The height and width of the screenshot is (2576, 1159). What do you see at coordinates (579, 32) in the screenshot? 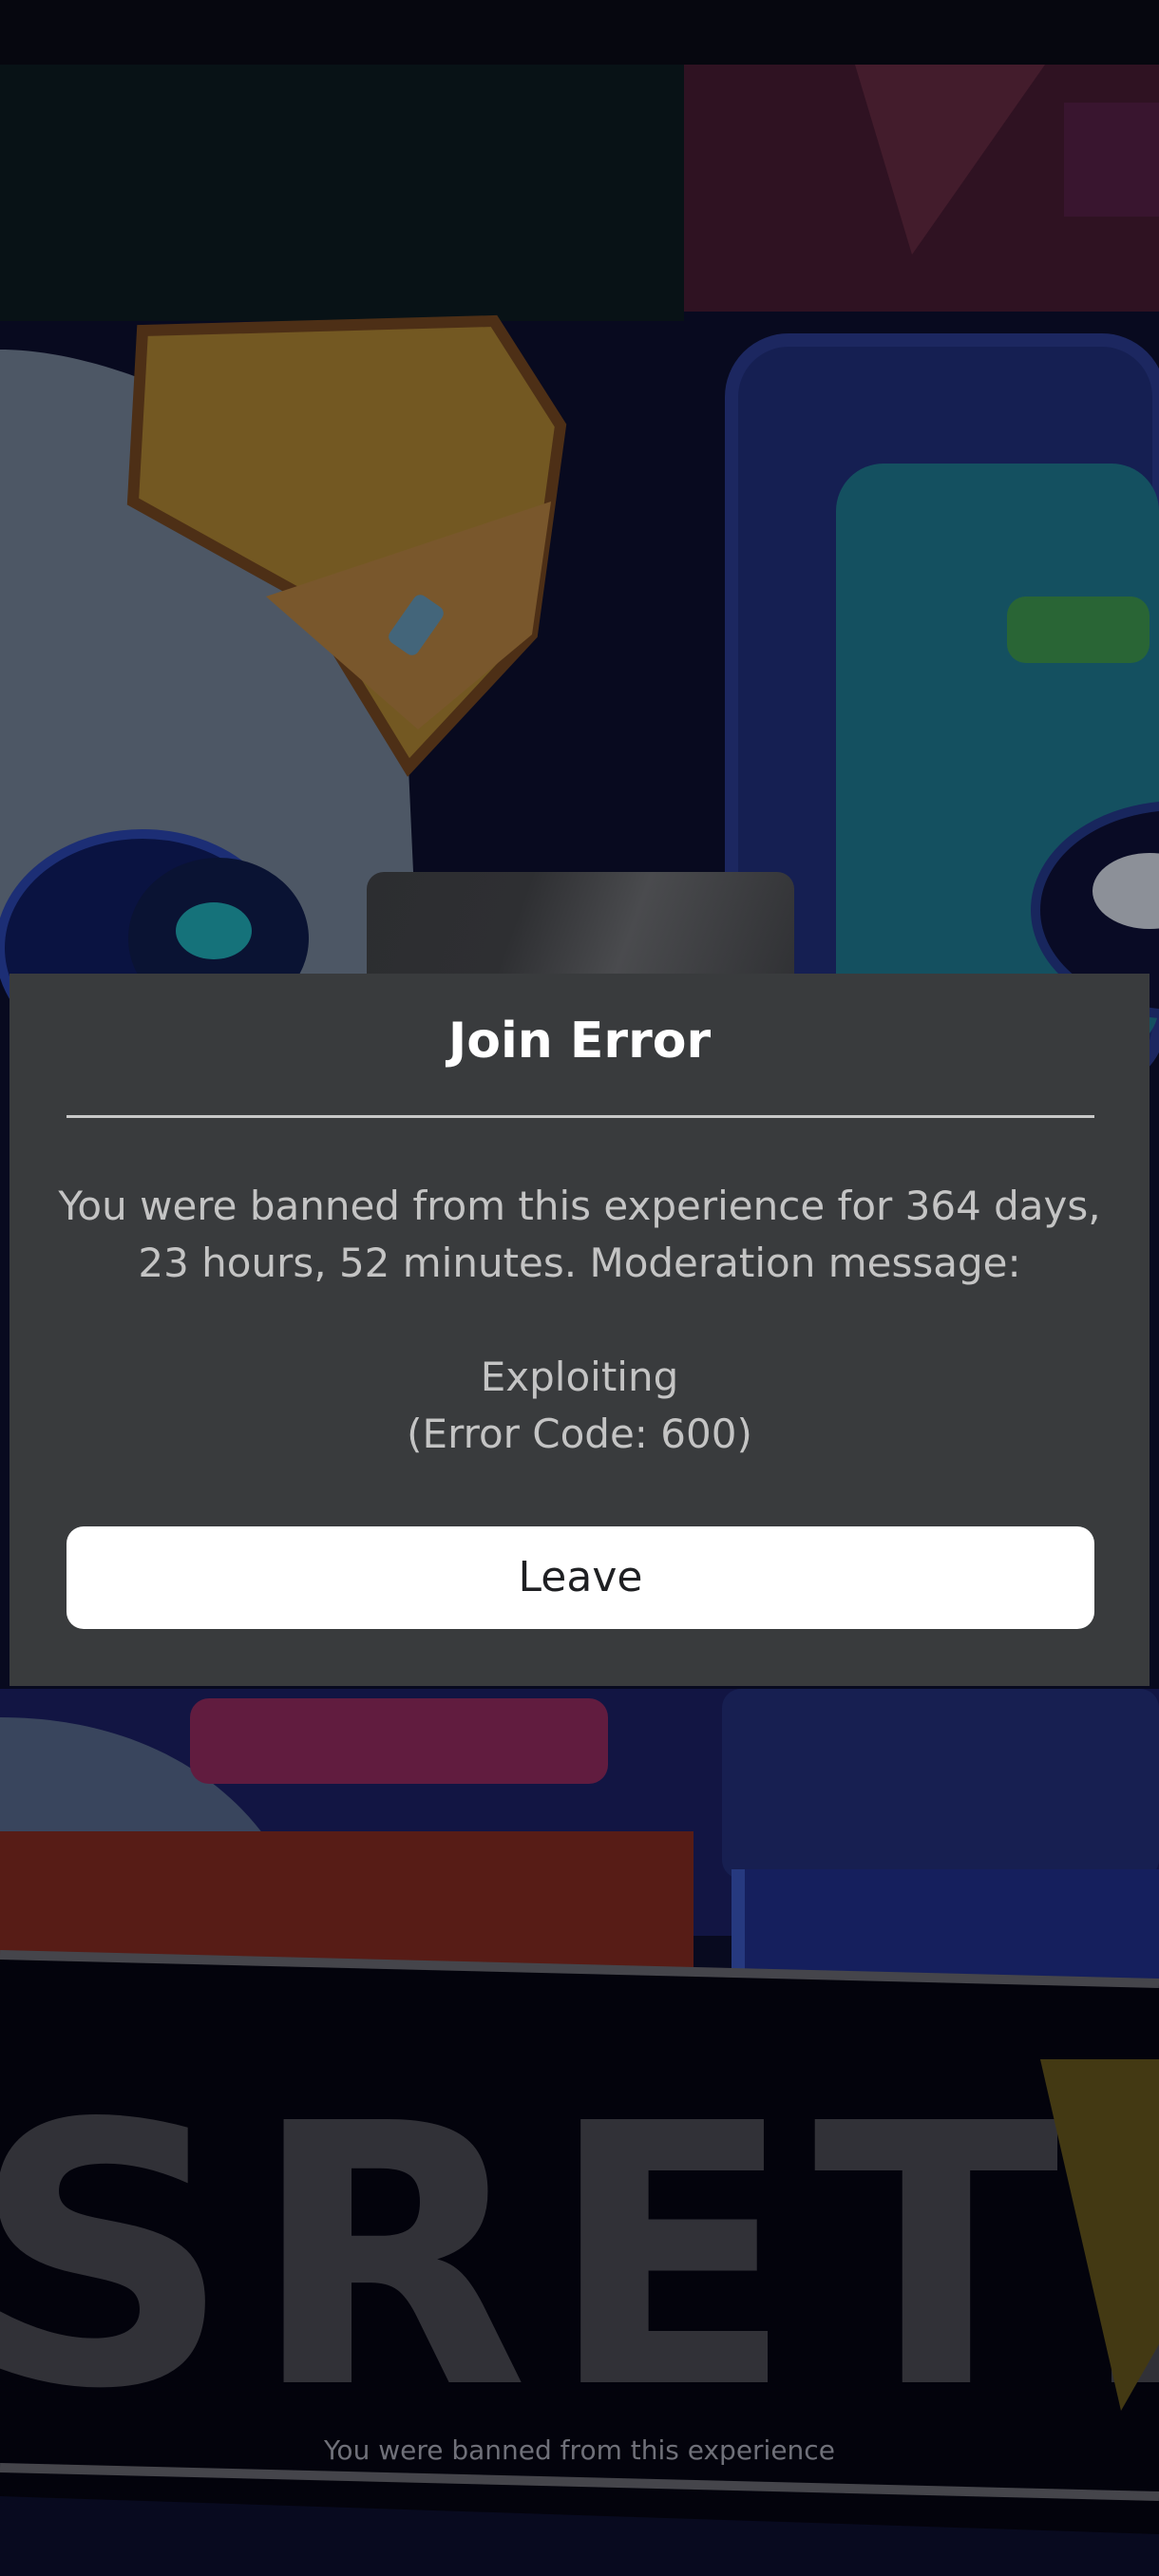
I see `status-bar` at bounding box center [579, 32].